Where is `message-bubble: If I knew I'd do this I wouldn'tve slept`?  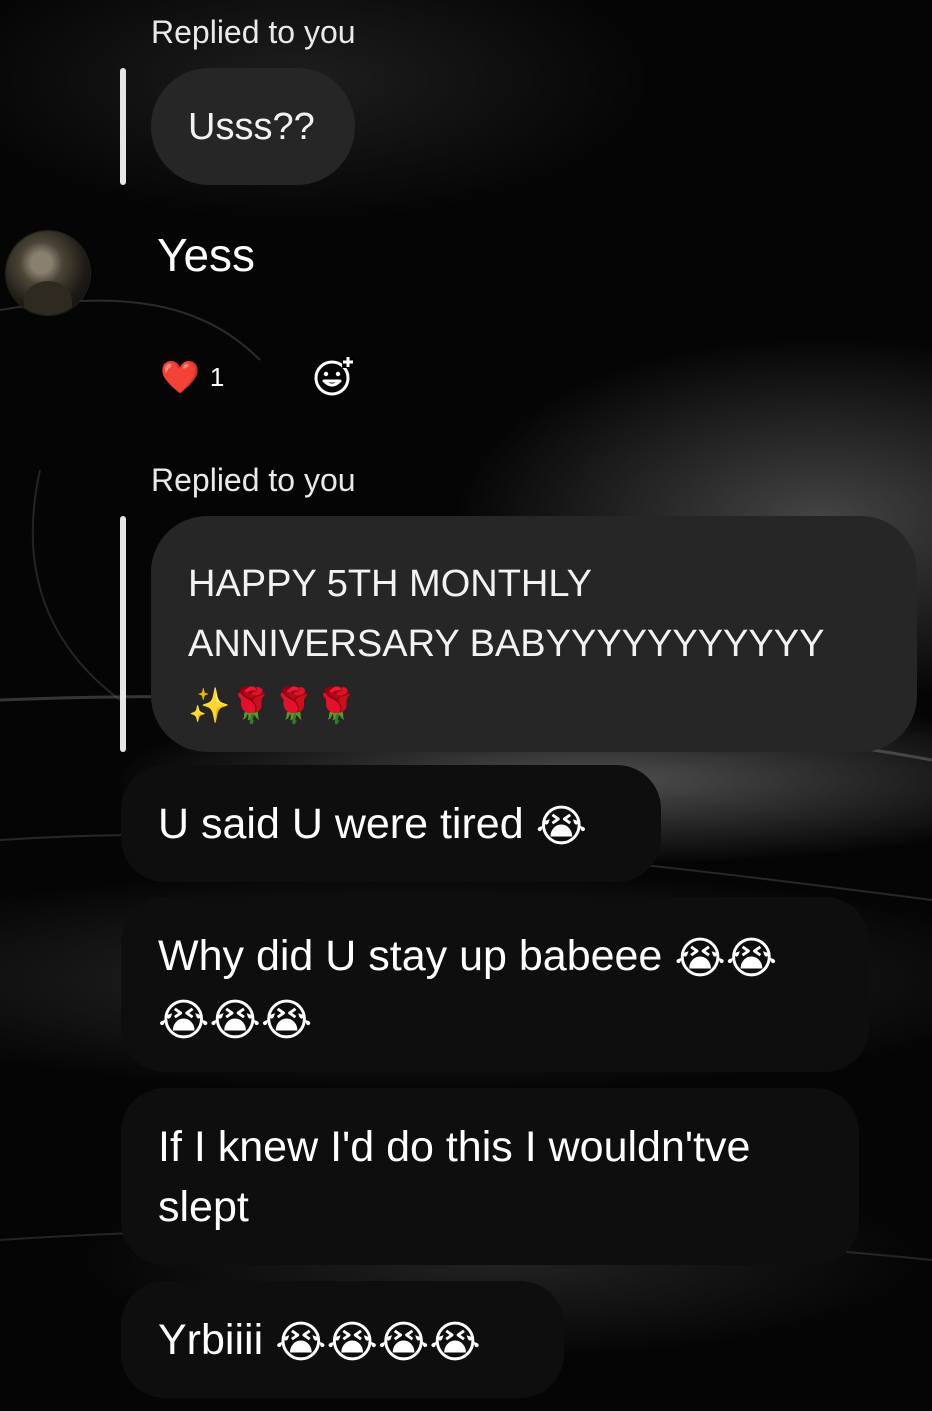
message-bubble: If I knew I'd do this I wouldn'tve slept is located at coordinates (490, 1176).